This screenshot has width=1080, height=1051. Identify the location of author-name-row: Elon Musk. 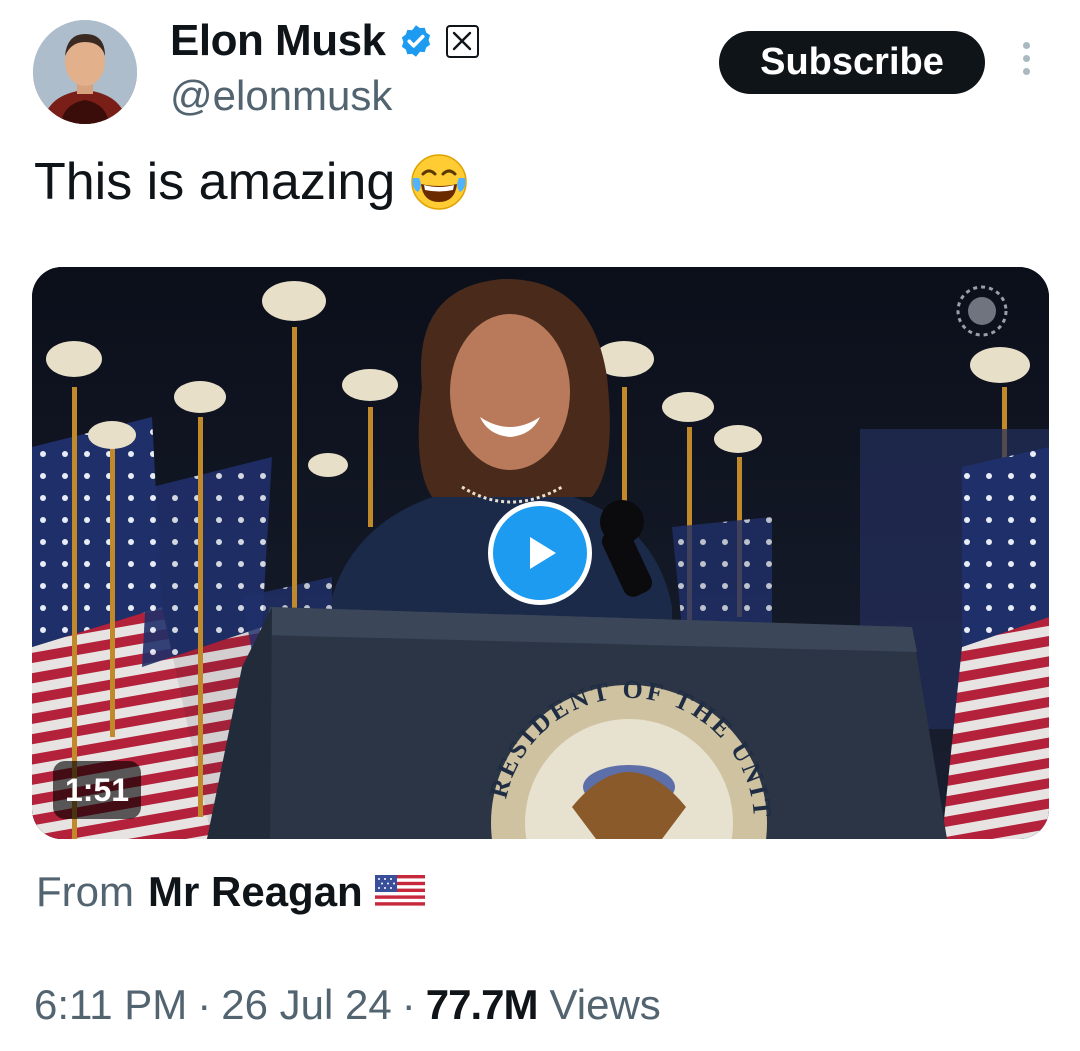
(324, 41).